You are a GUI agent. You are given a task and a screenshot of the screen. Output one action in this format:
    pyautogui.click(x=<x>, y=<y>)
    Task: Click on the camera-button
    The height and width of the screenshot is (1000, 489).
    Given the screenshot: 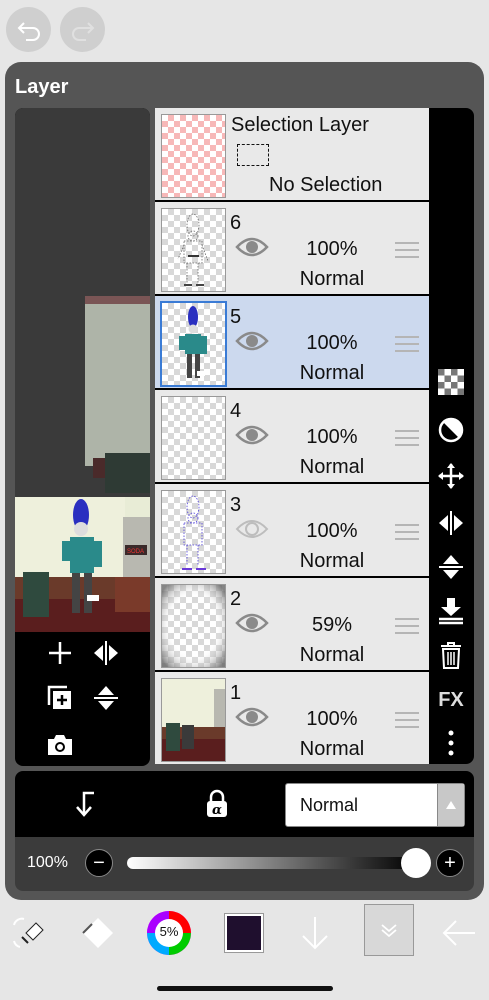 What is the action you would take?
    pyautogui.click(x=60, y=745)
    